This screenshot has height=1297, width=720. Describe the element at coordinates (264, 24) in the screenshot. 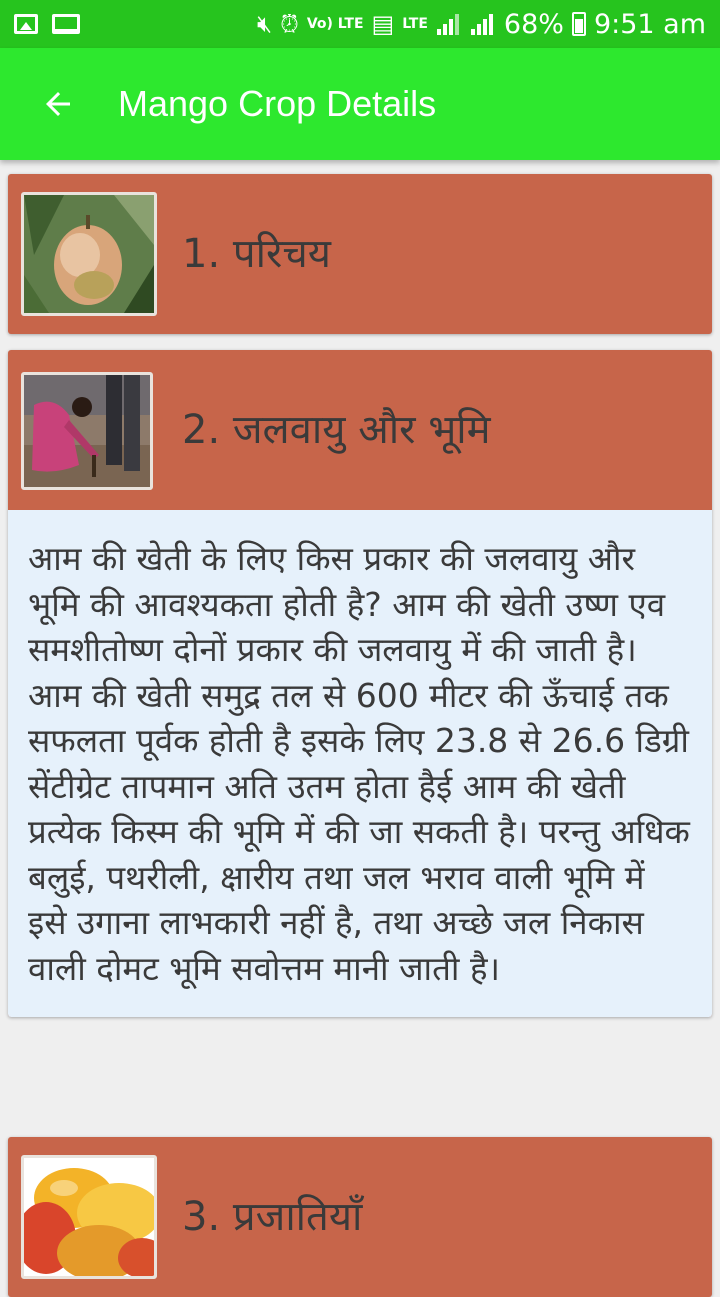

I see `mute-icon: 🔇︎` at that location.